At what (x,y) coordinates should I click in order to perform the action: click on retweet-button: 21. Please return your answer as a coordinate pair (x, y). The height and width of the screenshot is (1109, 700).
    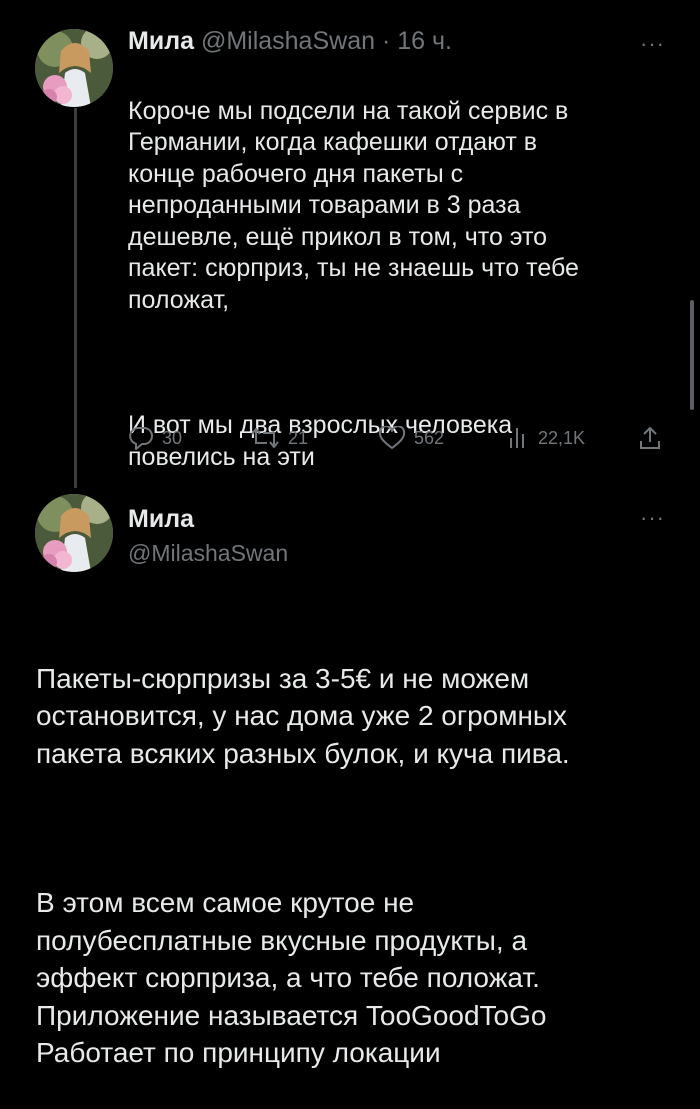
    Looking at the image, I should click on (279, 438).